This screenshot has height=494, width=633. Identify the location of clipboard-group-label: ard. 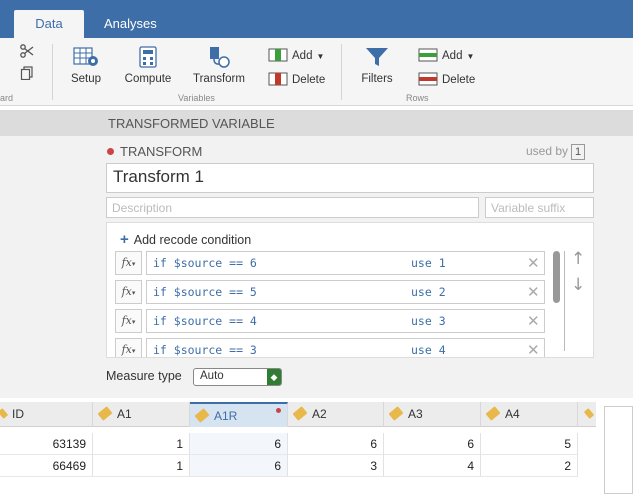
(7, 98).